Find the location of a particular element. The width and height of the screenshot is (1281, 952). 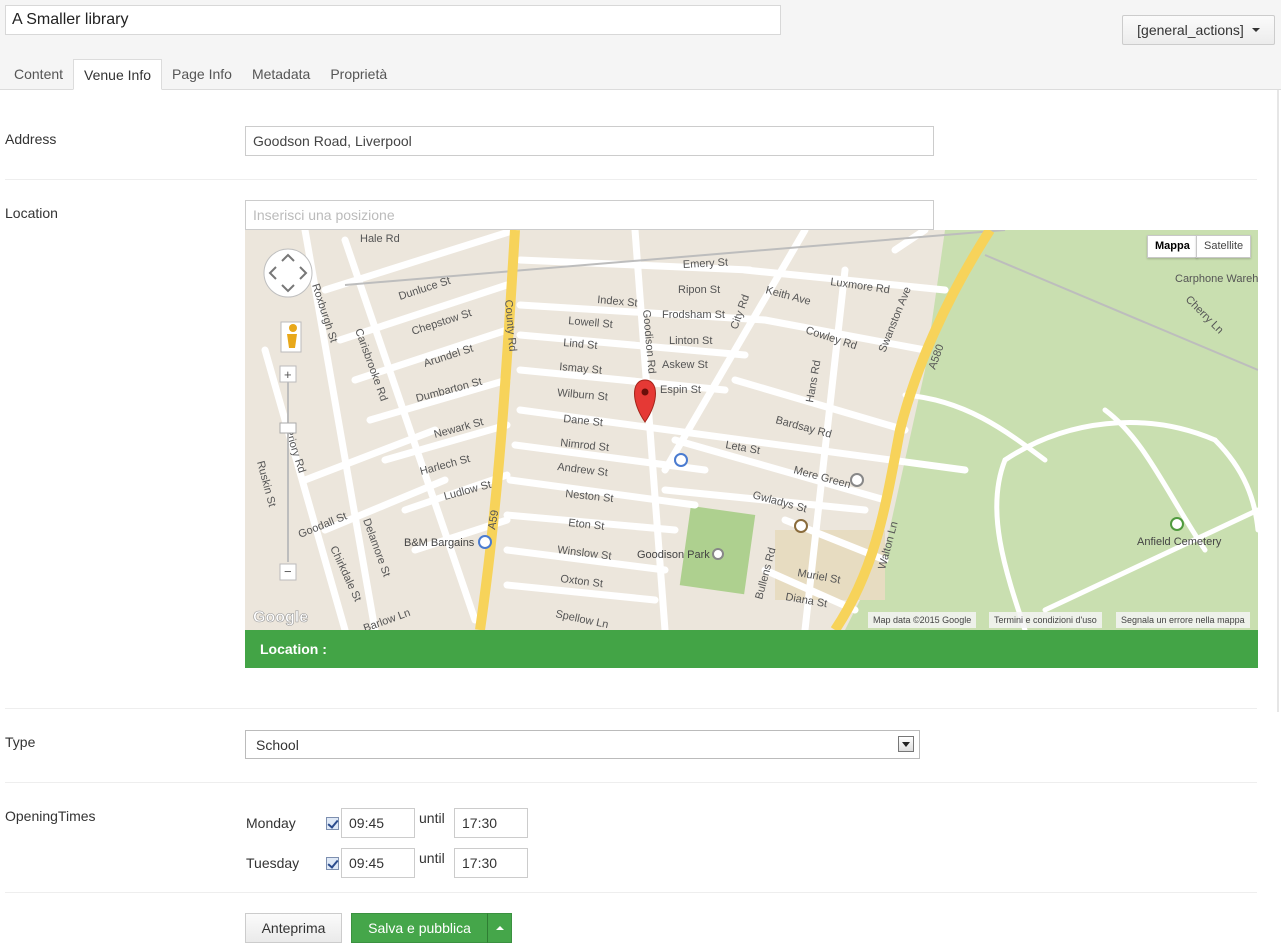

general-actions-button: [general_actions] is located at coordinates (1198, 30).